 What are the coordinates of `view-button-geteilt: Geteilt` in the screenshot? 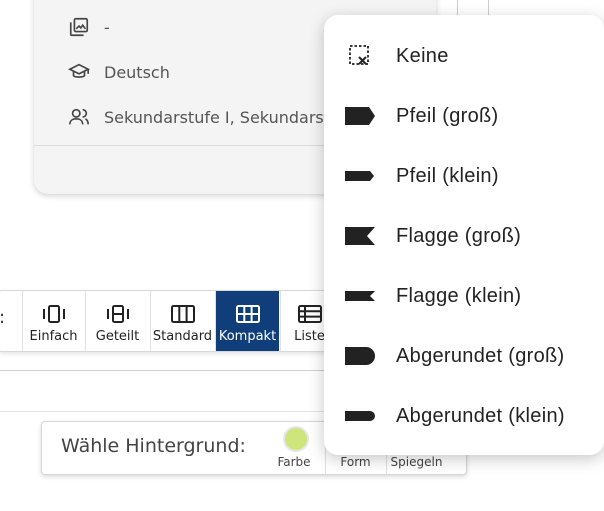 It's located at (117, 321).